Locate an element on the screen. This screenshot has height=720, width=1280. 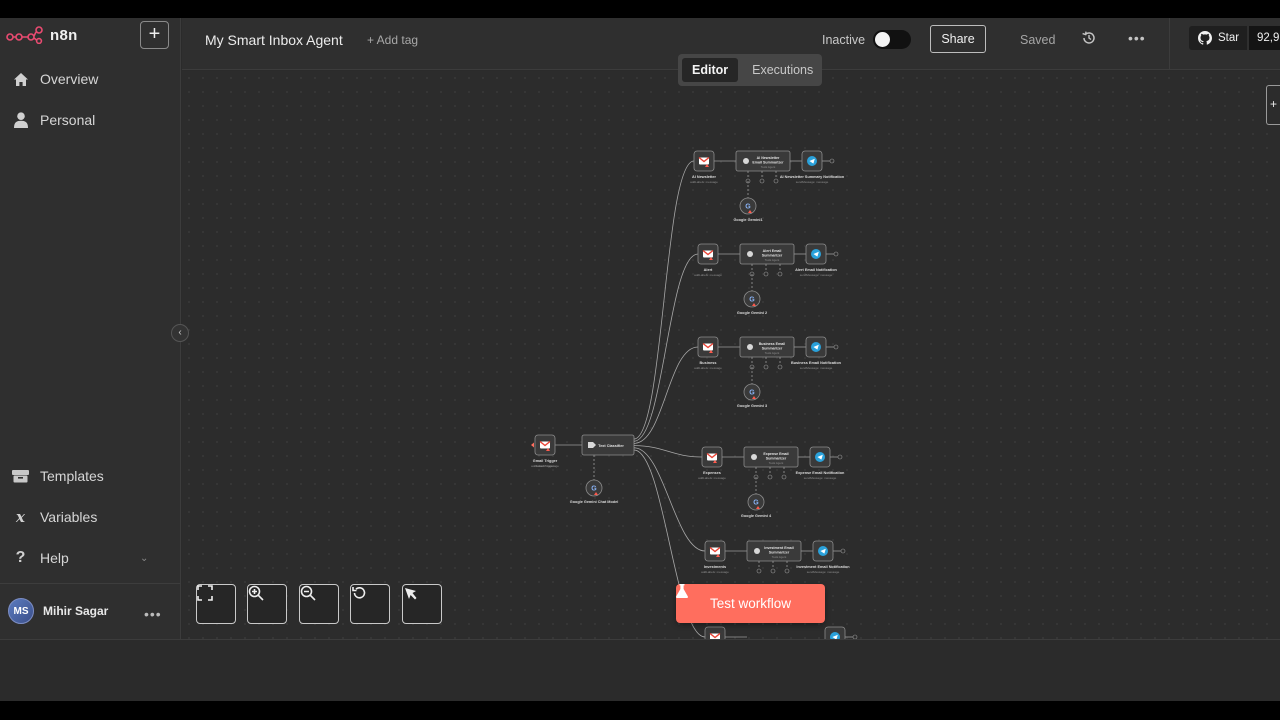
sidebar-item-personal: Personal is located at coordinates (53, 120).